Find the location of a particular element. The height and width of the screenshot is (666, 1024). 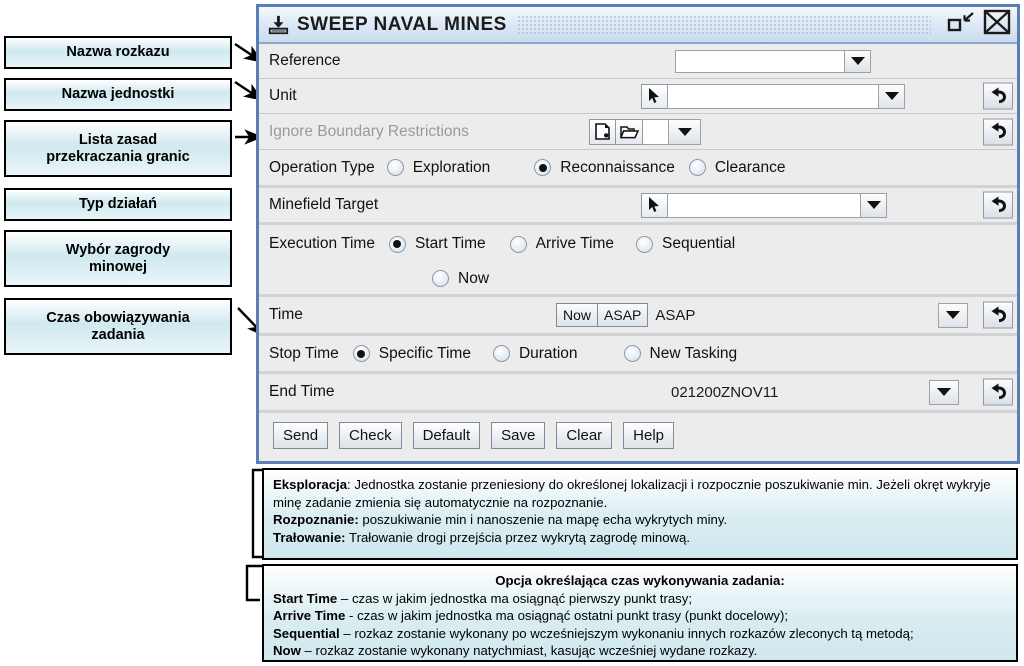

time-controls: Now ASAP ASAP is located at coordinates (762, 315).